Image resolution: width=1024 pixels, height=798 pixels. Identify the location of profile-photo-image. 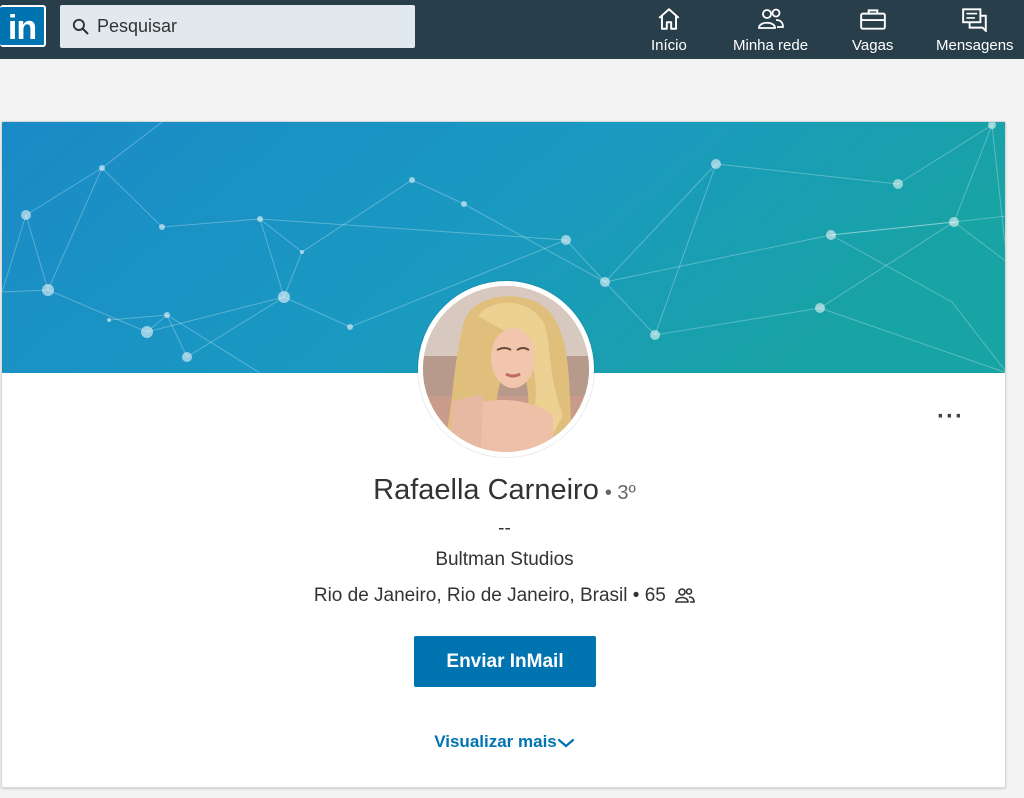
(506, 369).